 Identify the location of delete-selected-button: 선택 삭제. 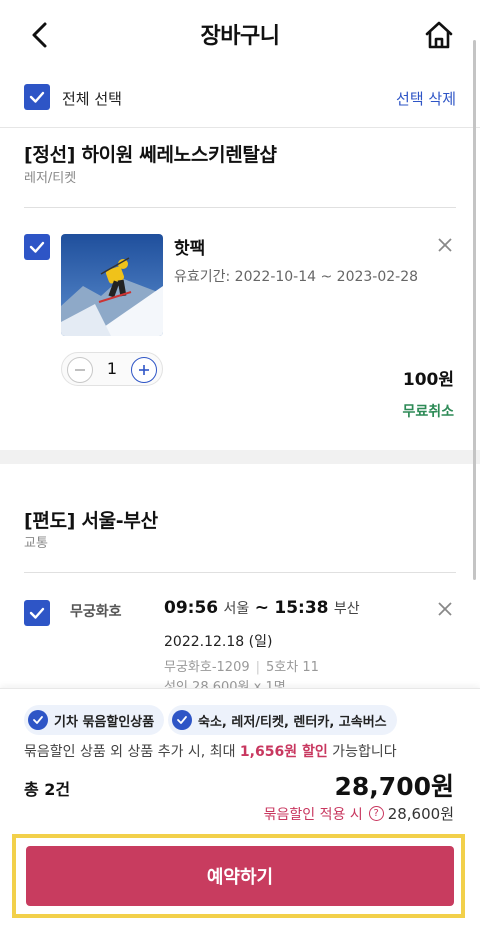
(426, 98).